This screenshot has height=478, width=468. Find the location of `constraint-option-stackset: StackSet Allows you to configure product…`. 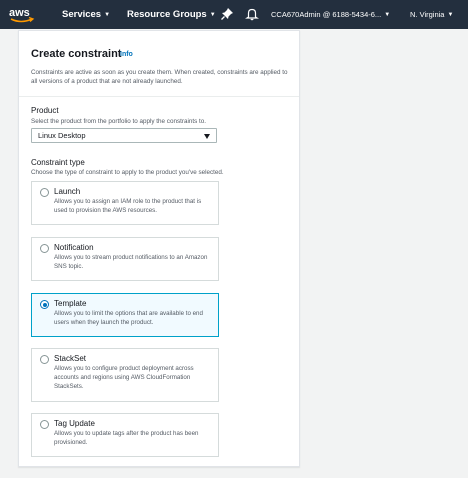

constraint-option-stackset: StackSet Allows you to configure product… is located at coordinates (125, 375).